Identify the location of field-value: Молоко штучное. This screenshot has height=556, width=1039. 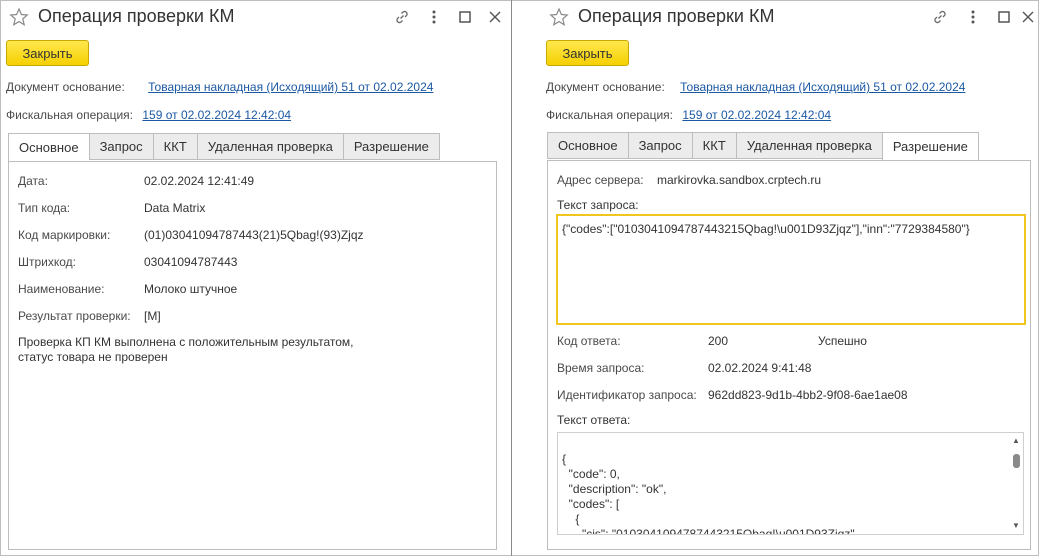
(191, 289).